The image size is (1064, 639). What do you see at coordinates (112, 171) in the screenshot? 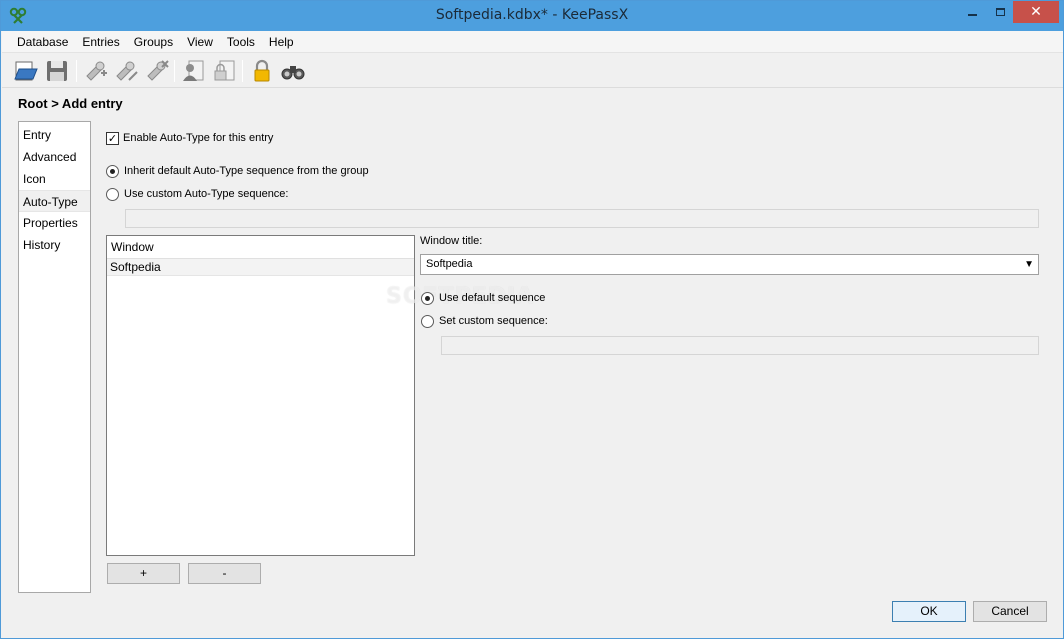
I see `inherit-sequence-radio` at bounding box center [112, 171].